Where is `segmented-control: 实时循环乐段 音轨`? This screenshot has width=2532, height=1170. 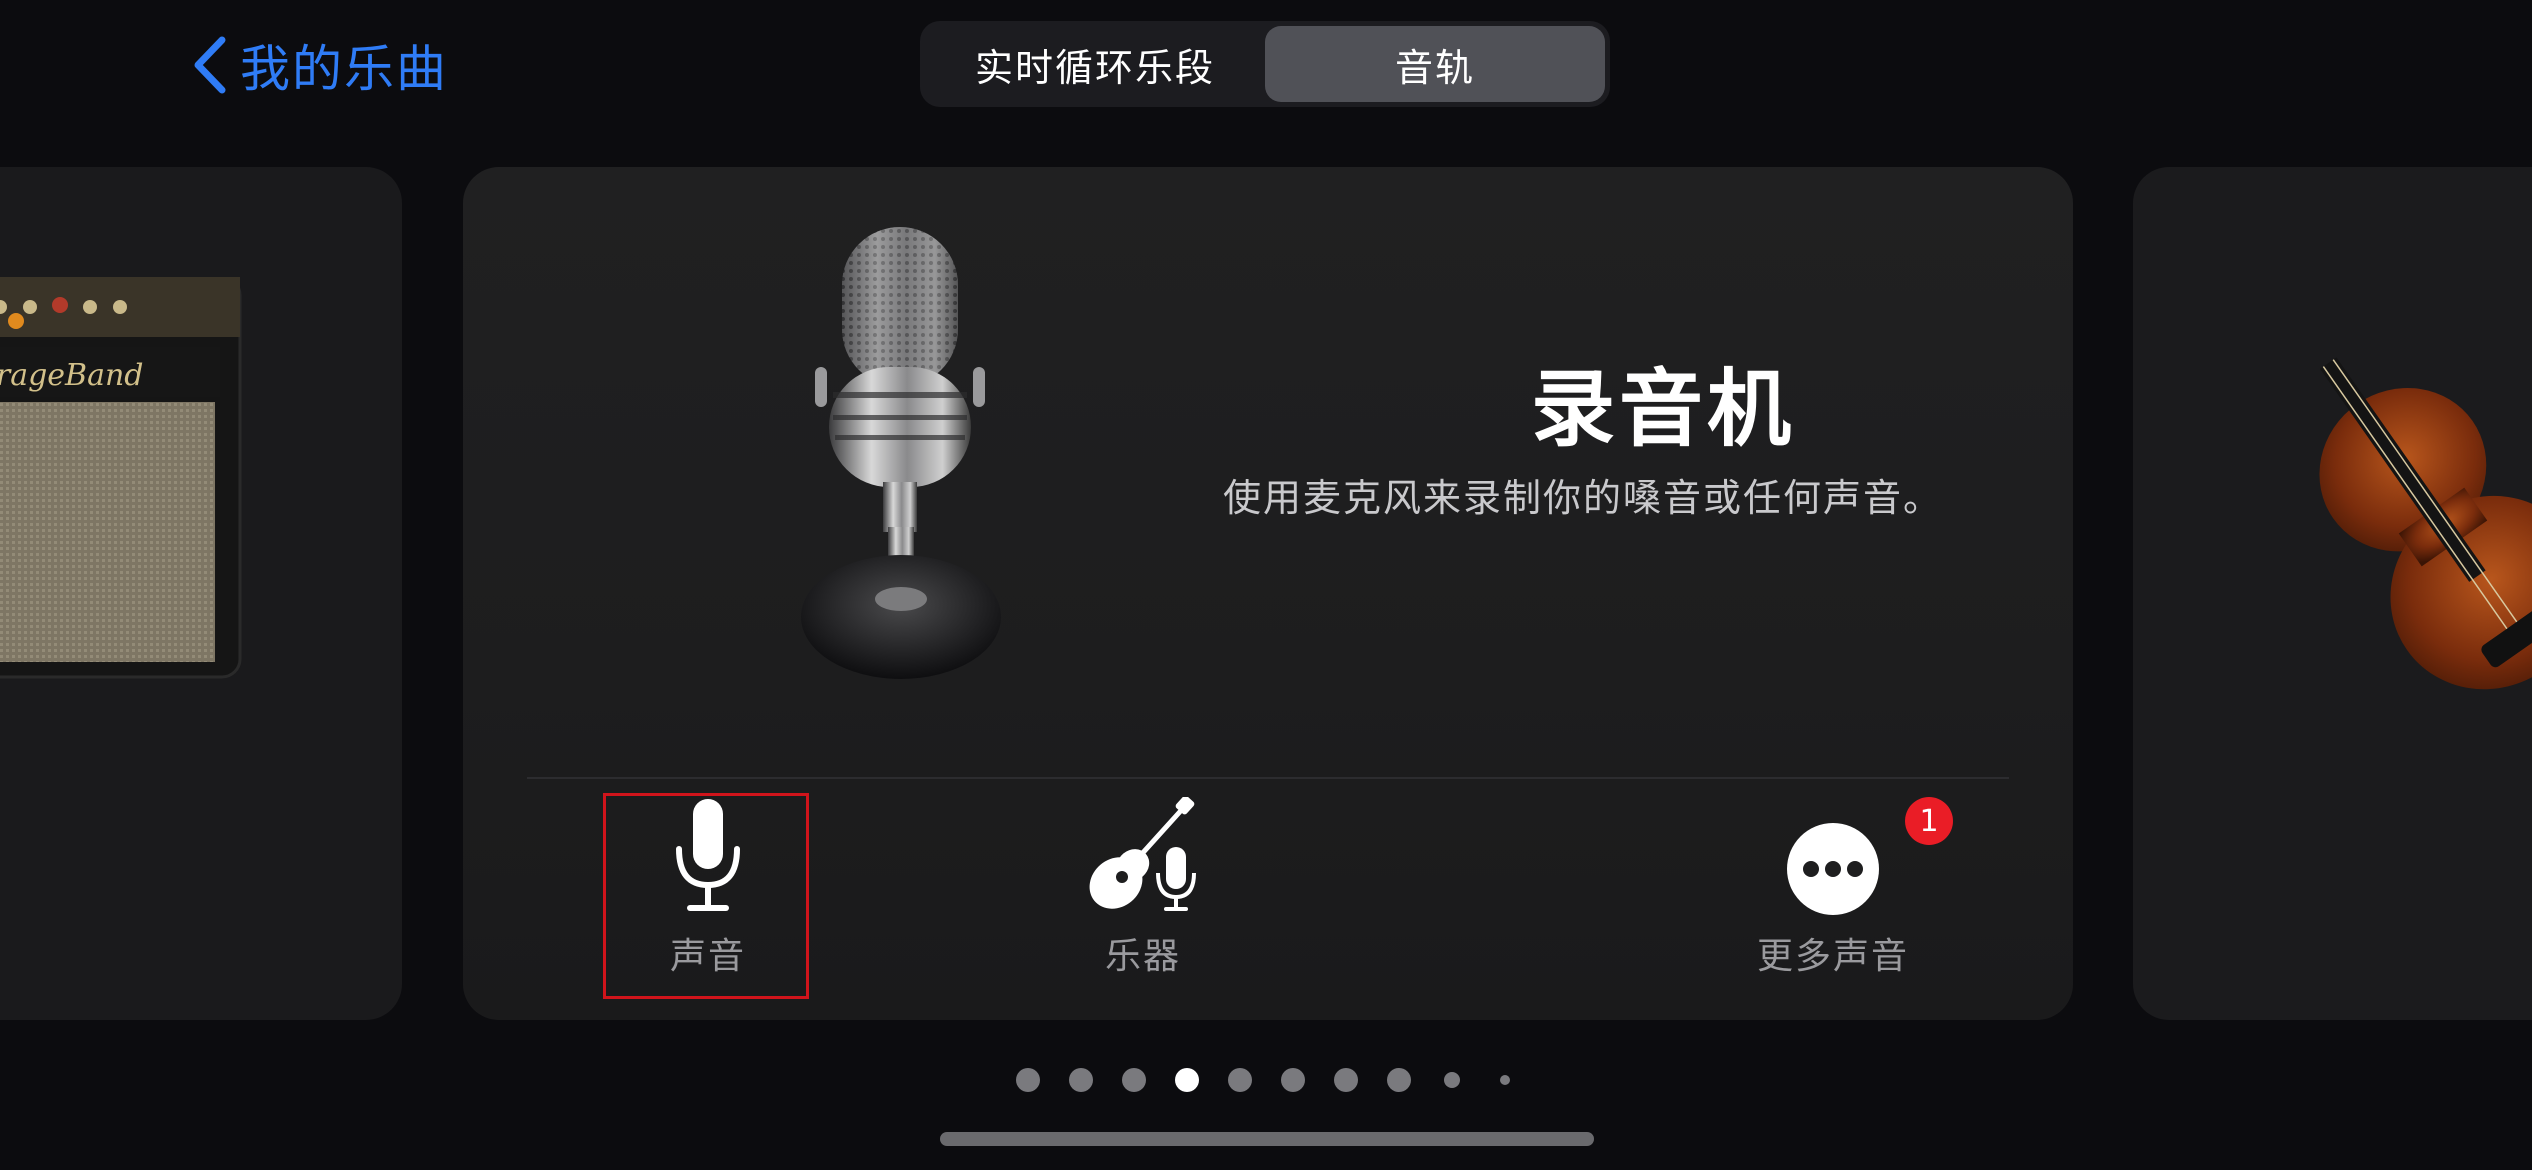
segmented-control: 实时循环乐段 音轨 is located at coordinates (1265, 64).